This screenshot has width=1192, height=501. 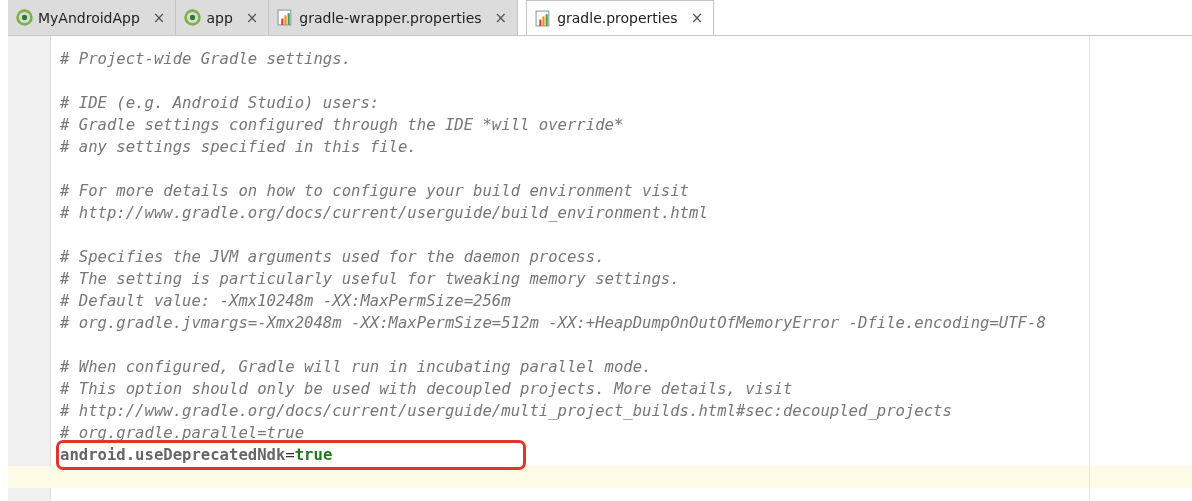 What do you see at coordinates (206, 59) in the screenshot?
I see `code-comment: # Project-wide Gradle settings.` at bounding box center [206, 59].